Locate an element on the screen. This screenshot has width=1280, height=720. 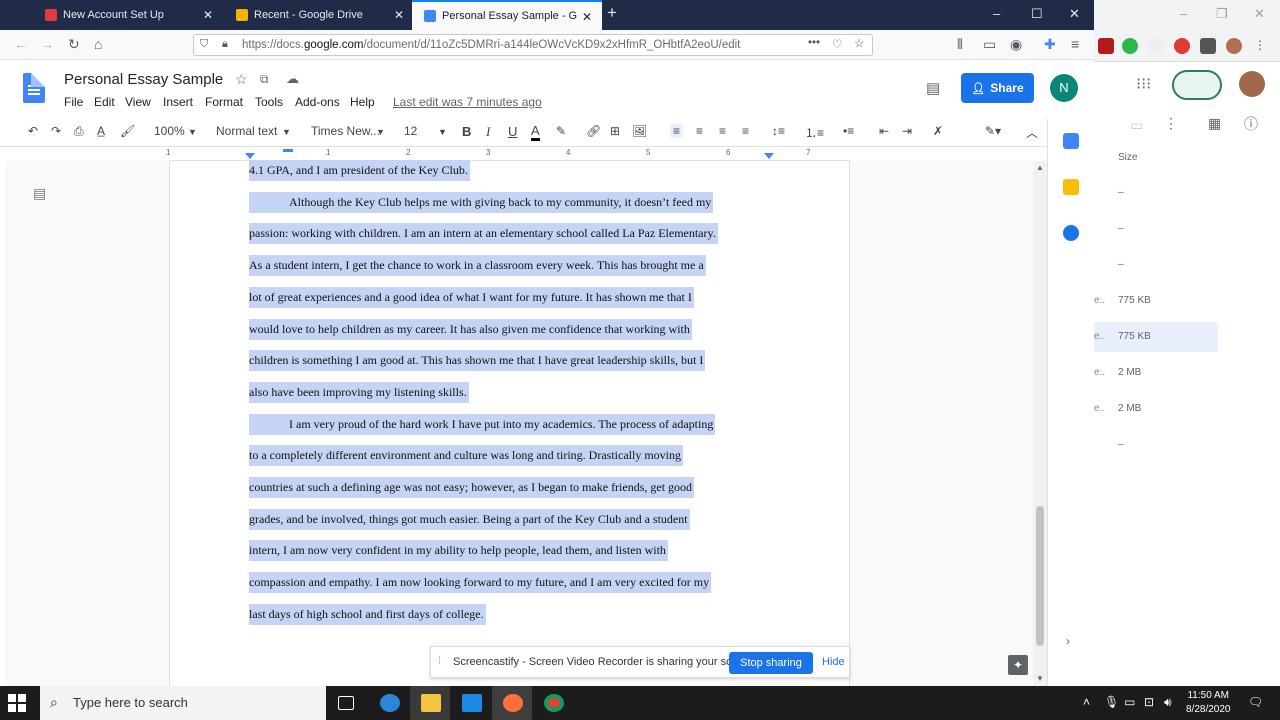
align-right-icon: ≡ is located at coordinates (722, 131).